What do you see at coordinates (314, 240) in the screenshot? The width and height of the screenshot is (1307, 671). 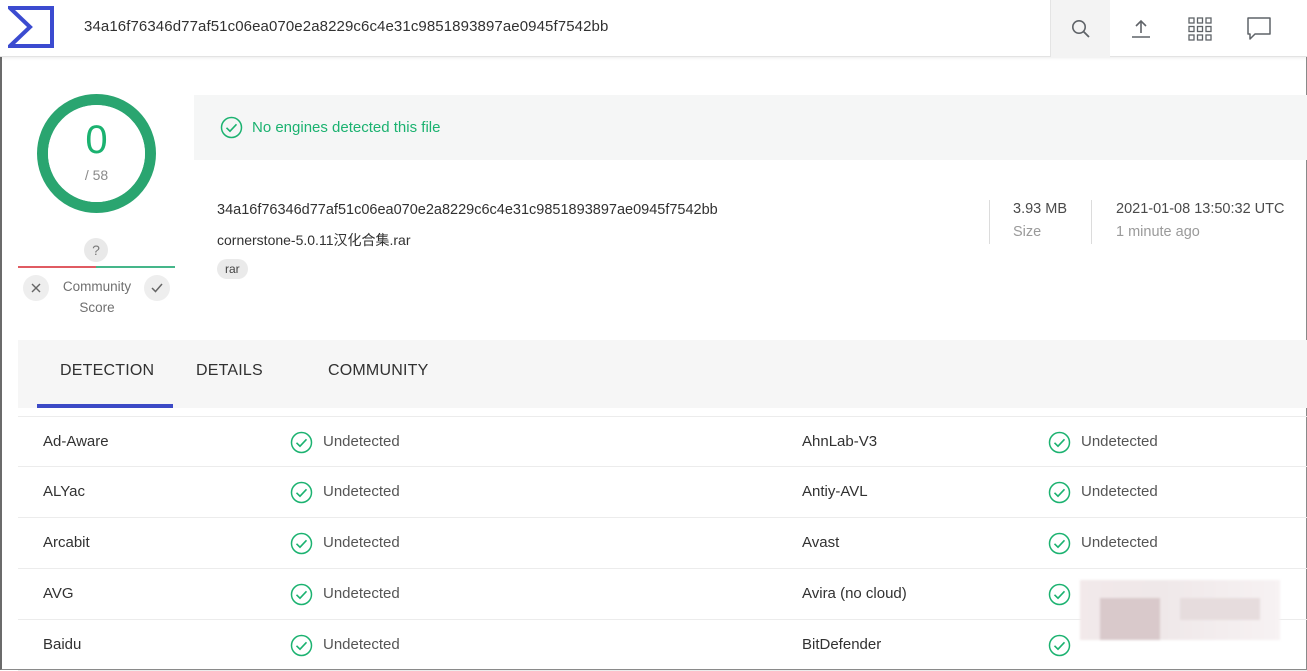 I see `file-name: cornerstone-5.0.11汉化合集.rar` at bounding box center [314, 240].